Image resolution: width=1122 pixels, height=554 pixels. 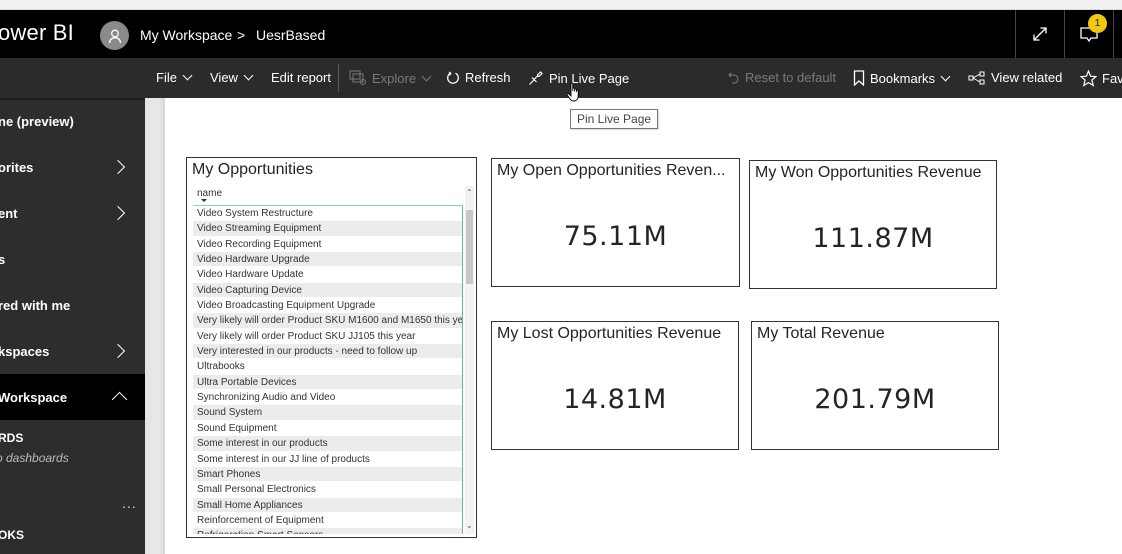 What do you see at coordinates (72, 167) in the screenshot?
I see `sidebar-item-favorites: orites` at bounding box center [72, 167].